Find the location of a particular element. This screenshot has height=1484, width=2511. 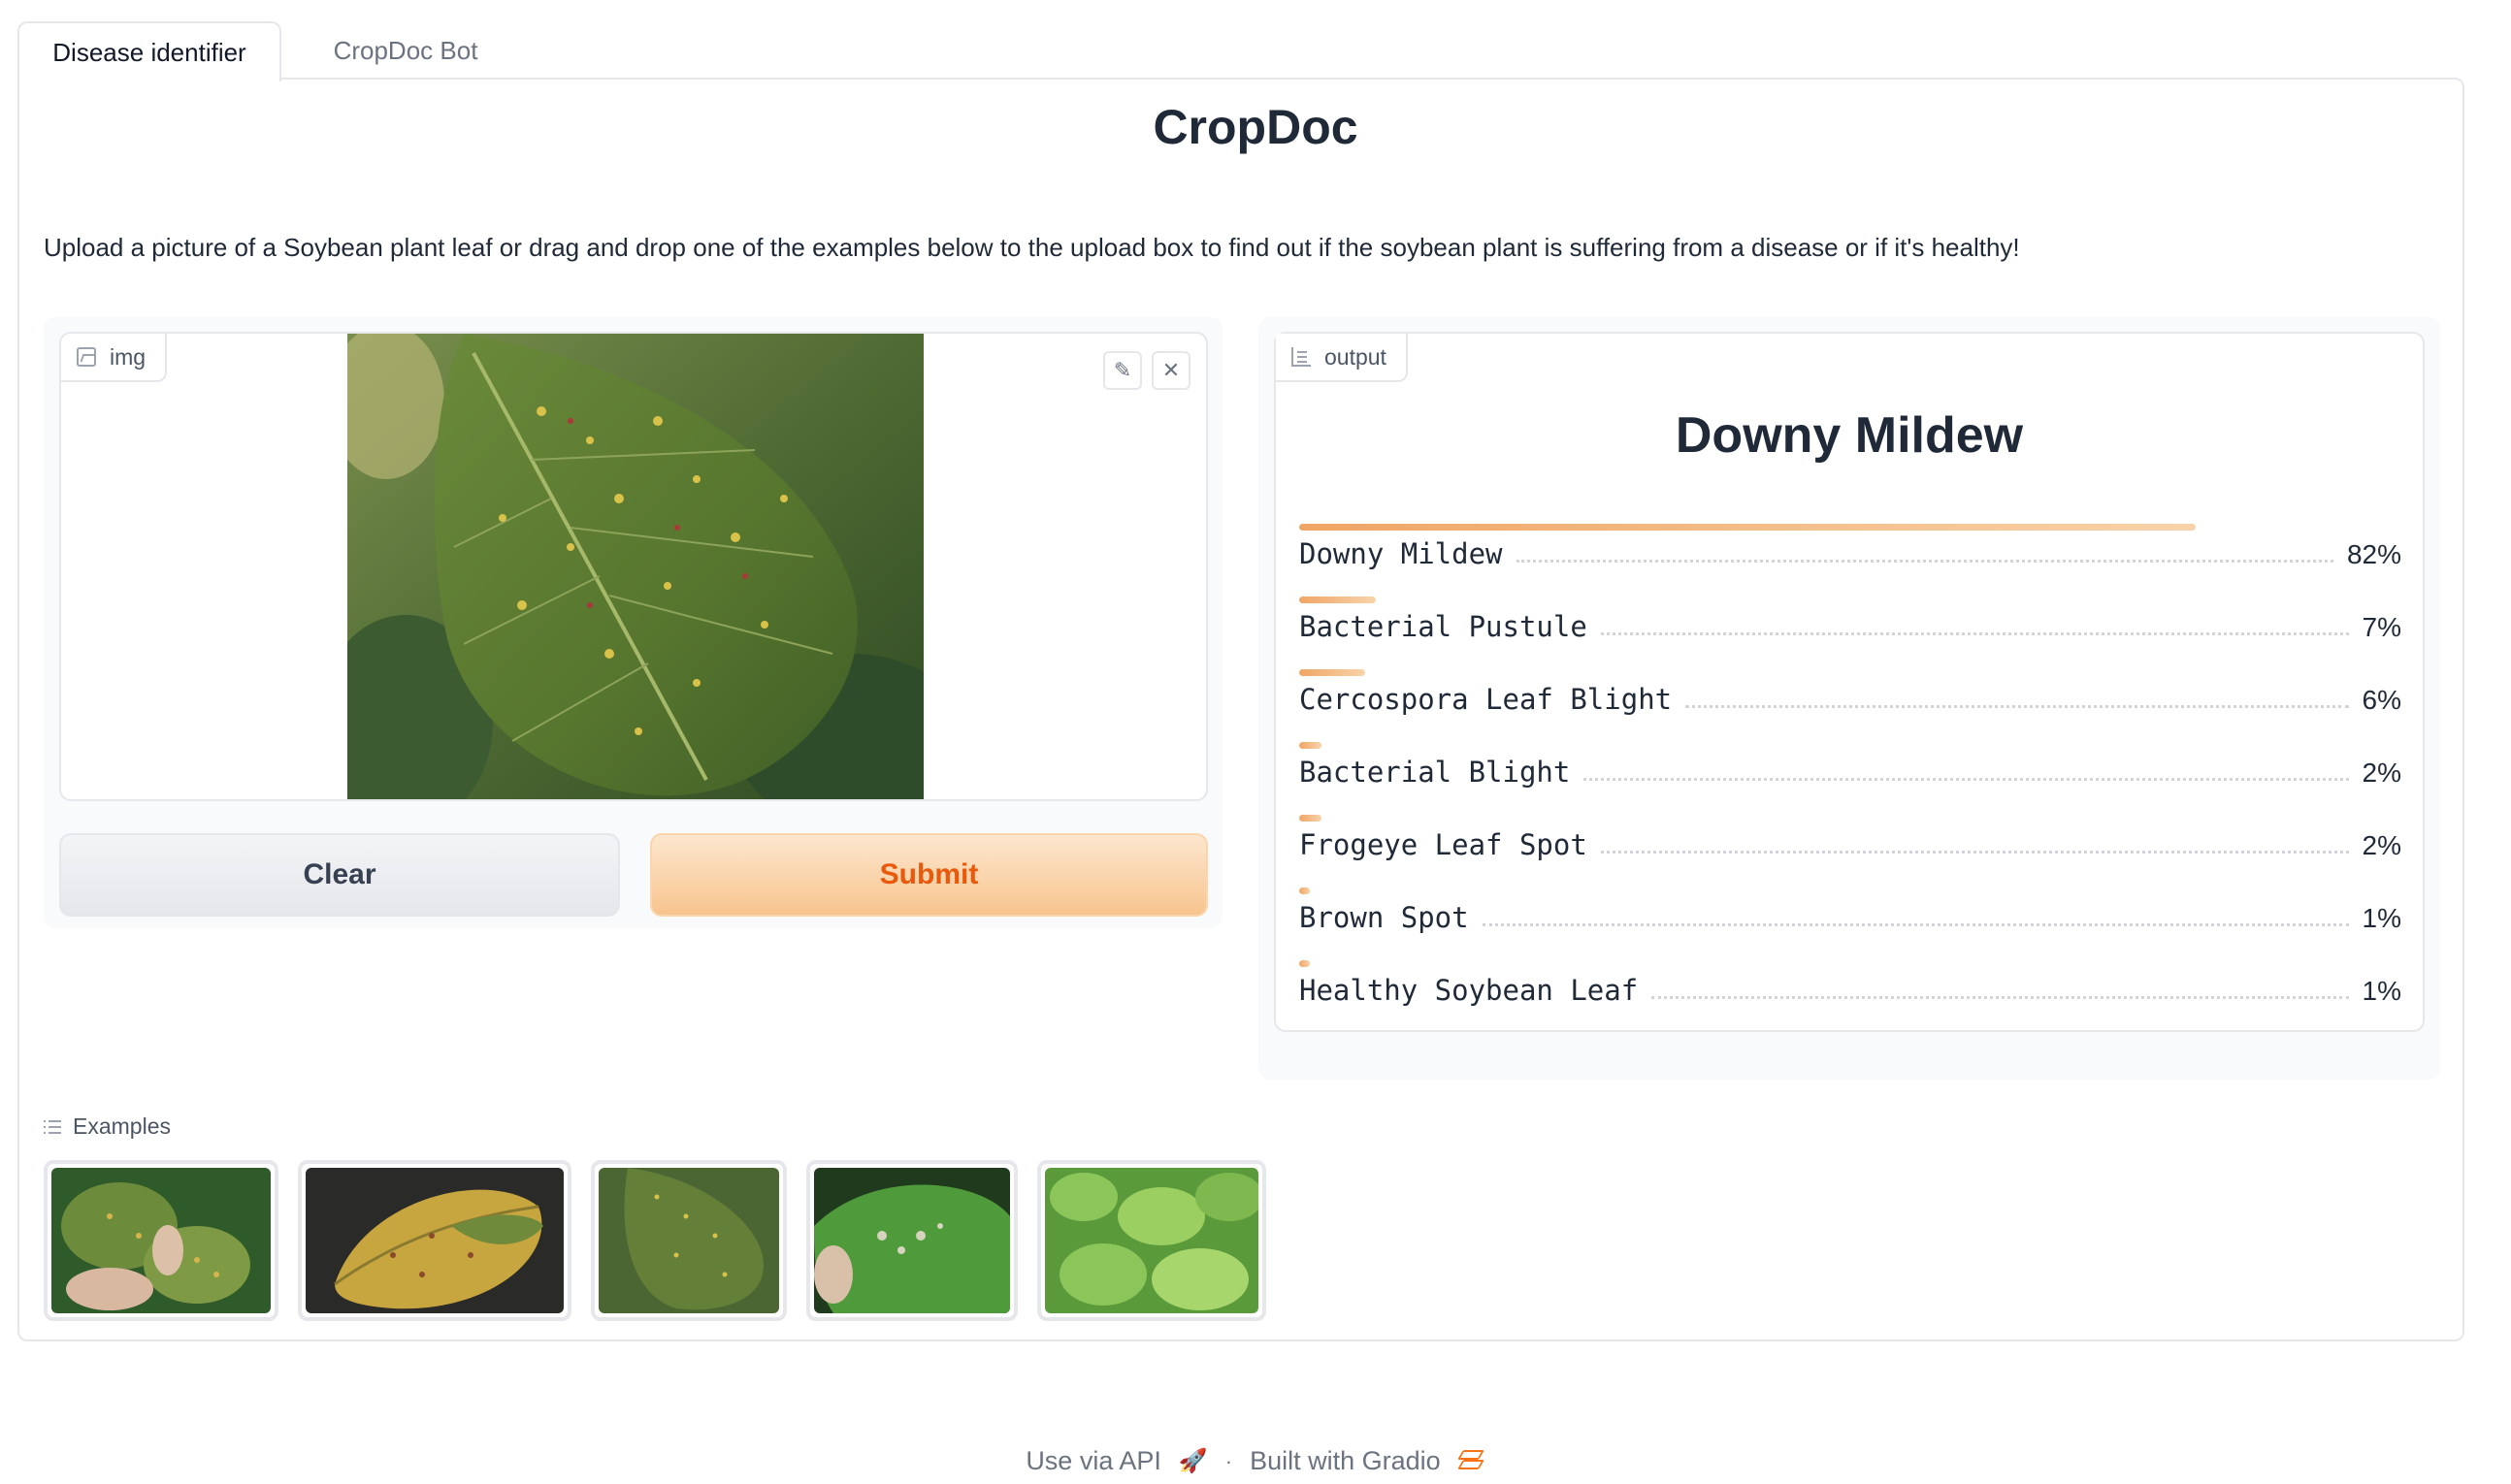

confidence-label: Cercospora Leaf Blight is located at coordinates (1486, 699).